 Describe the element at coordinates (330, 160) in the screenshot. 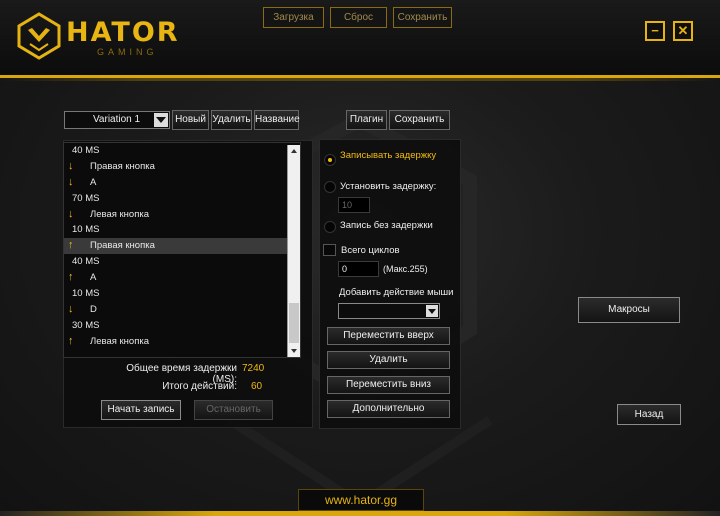

I see `record-delay-radio` at that location.